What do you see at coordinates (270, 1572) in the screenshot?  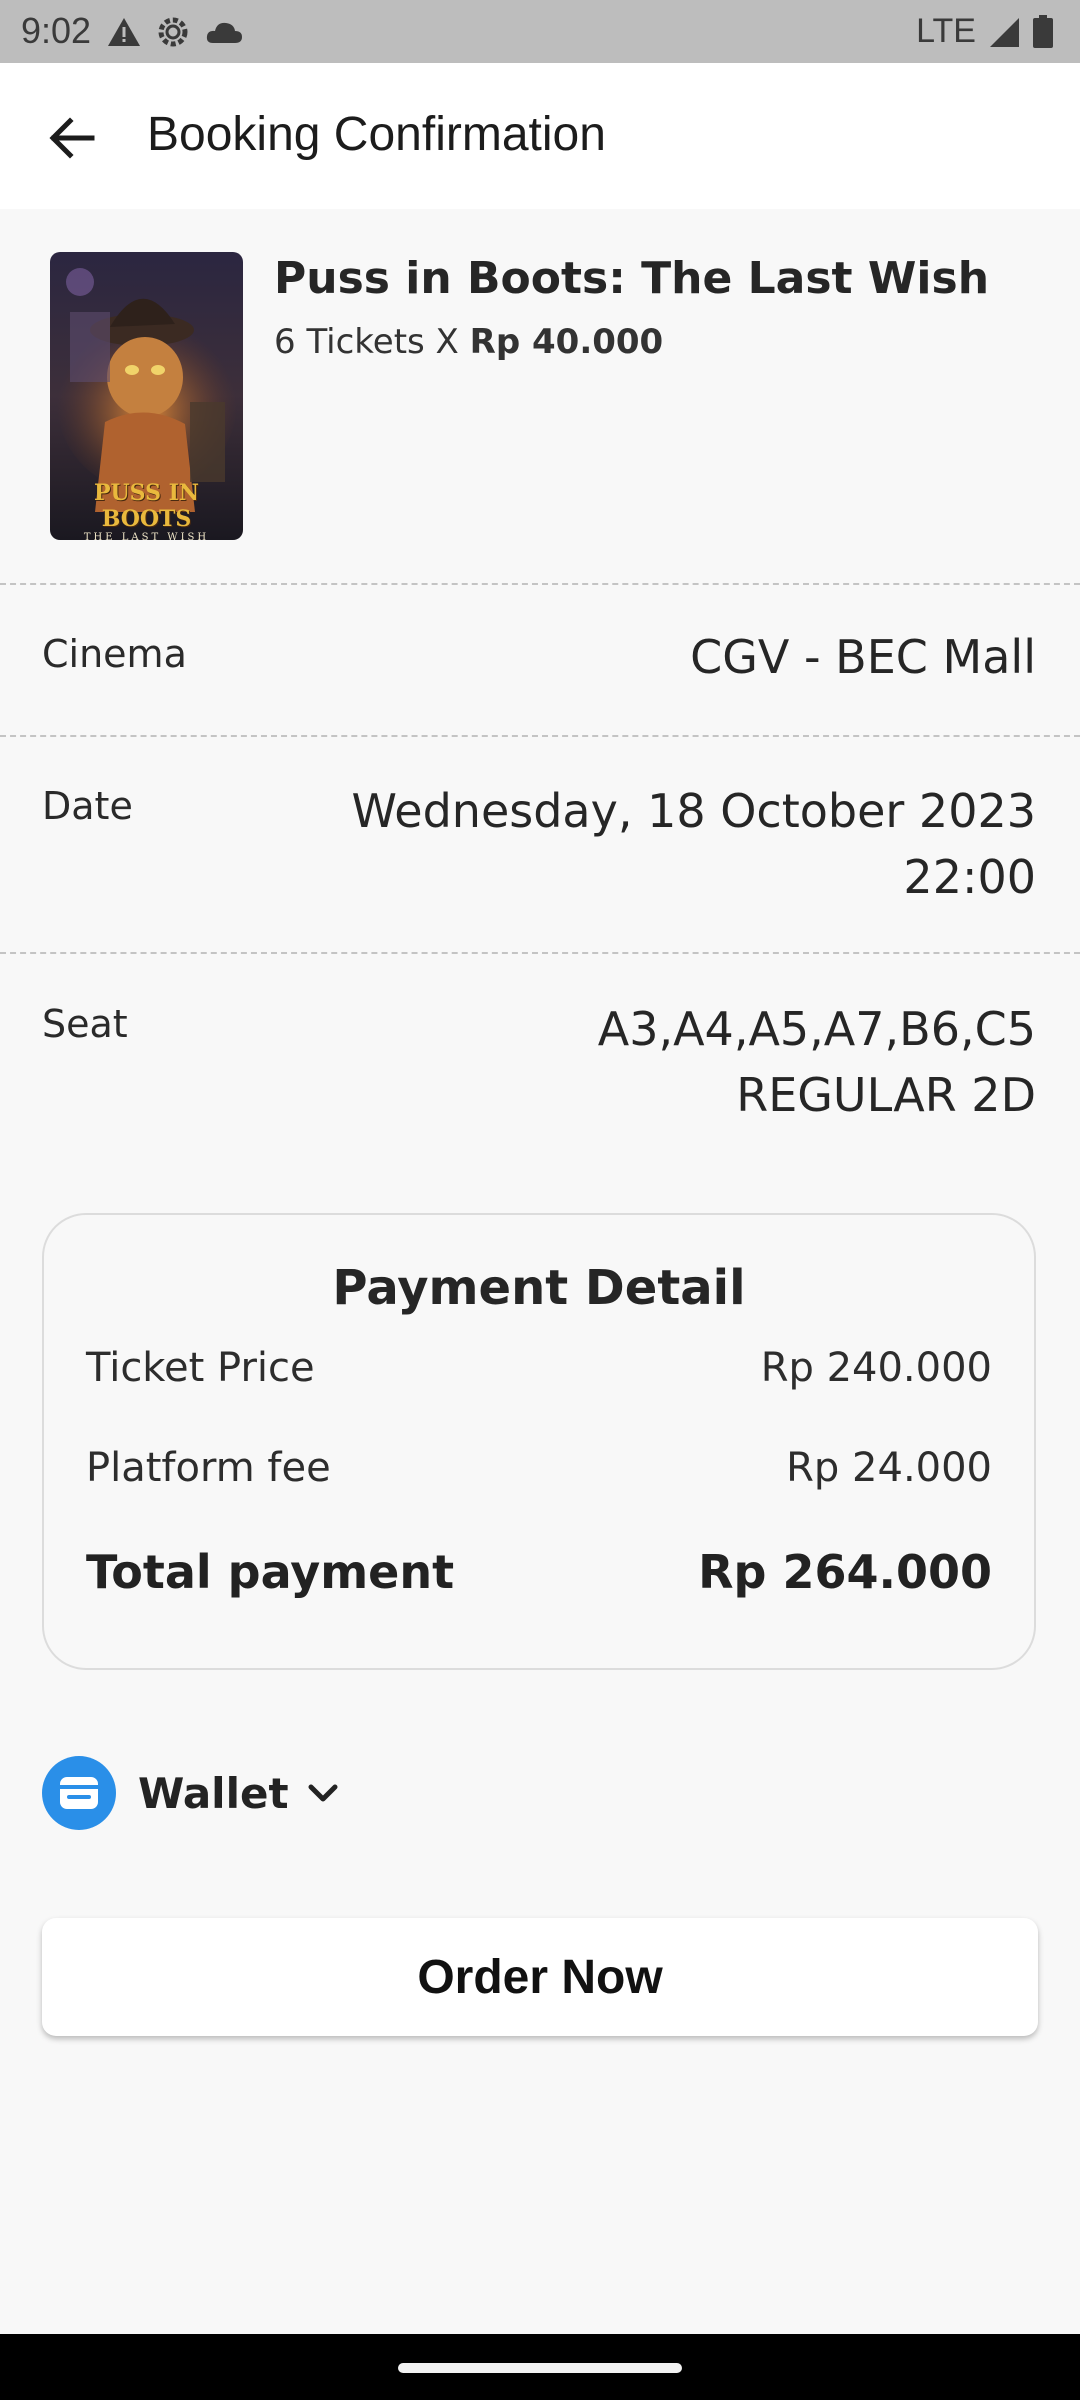 I see `total-payment-label: Total payment` at bounding box center [270, 1572].